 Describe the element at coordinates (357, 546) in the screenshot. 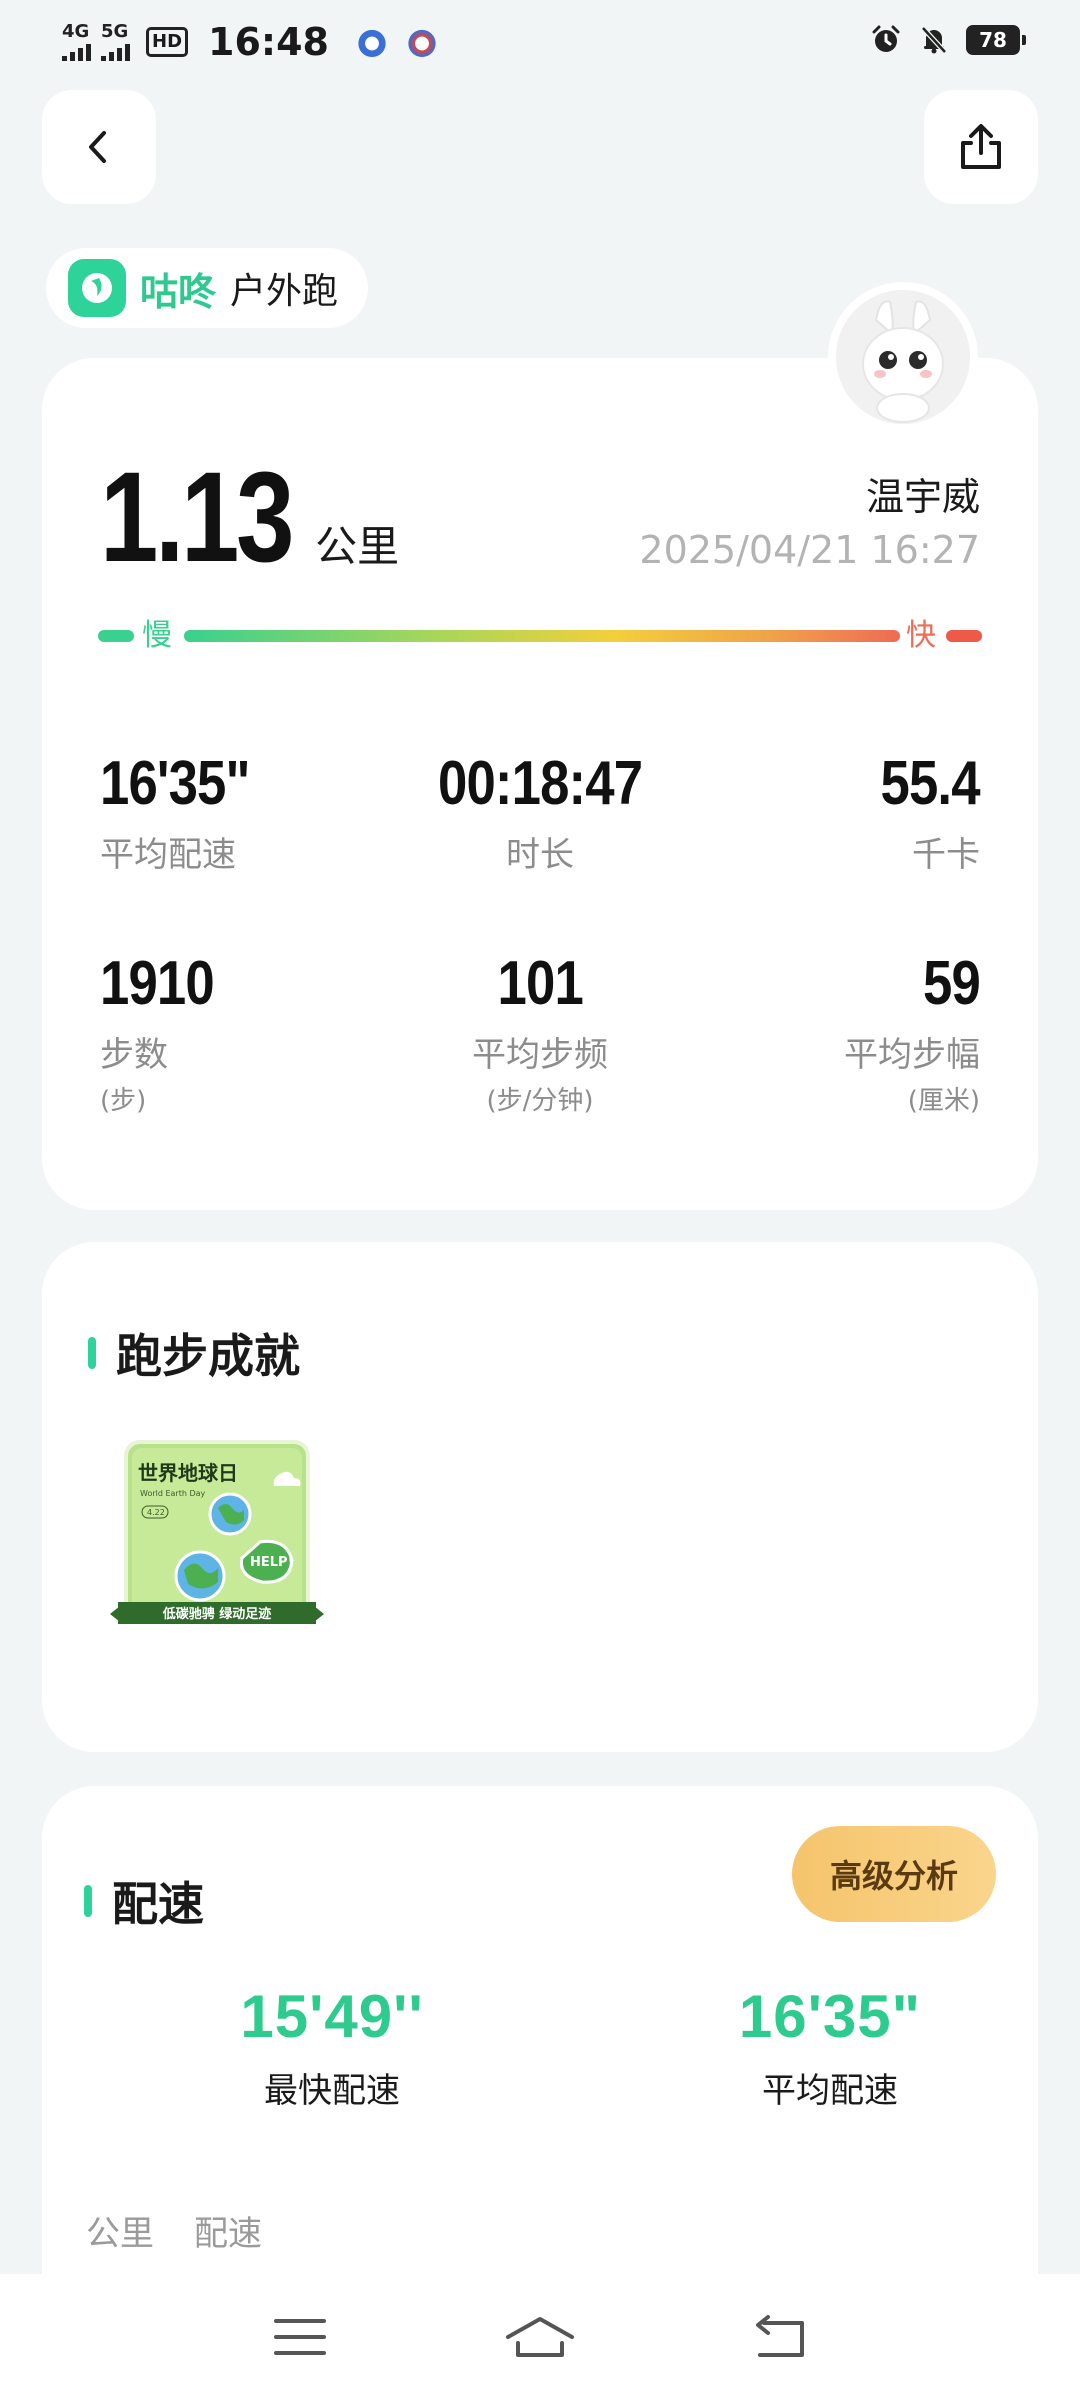

I see `distance-unit: 公里` at that location.